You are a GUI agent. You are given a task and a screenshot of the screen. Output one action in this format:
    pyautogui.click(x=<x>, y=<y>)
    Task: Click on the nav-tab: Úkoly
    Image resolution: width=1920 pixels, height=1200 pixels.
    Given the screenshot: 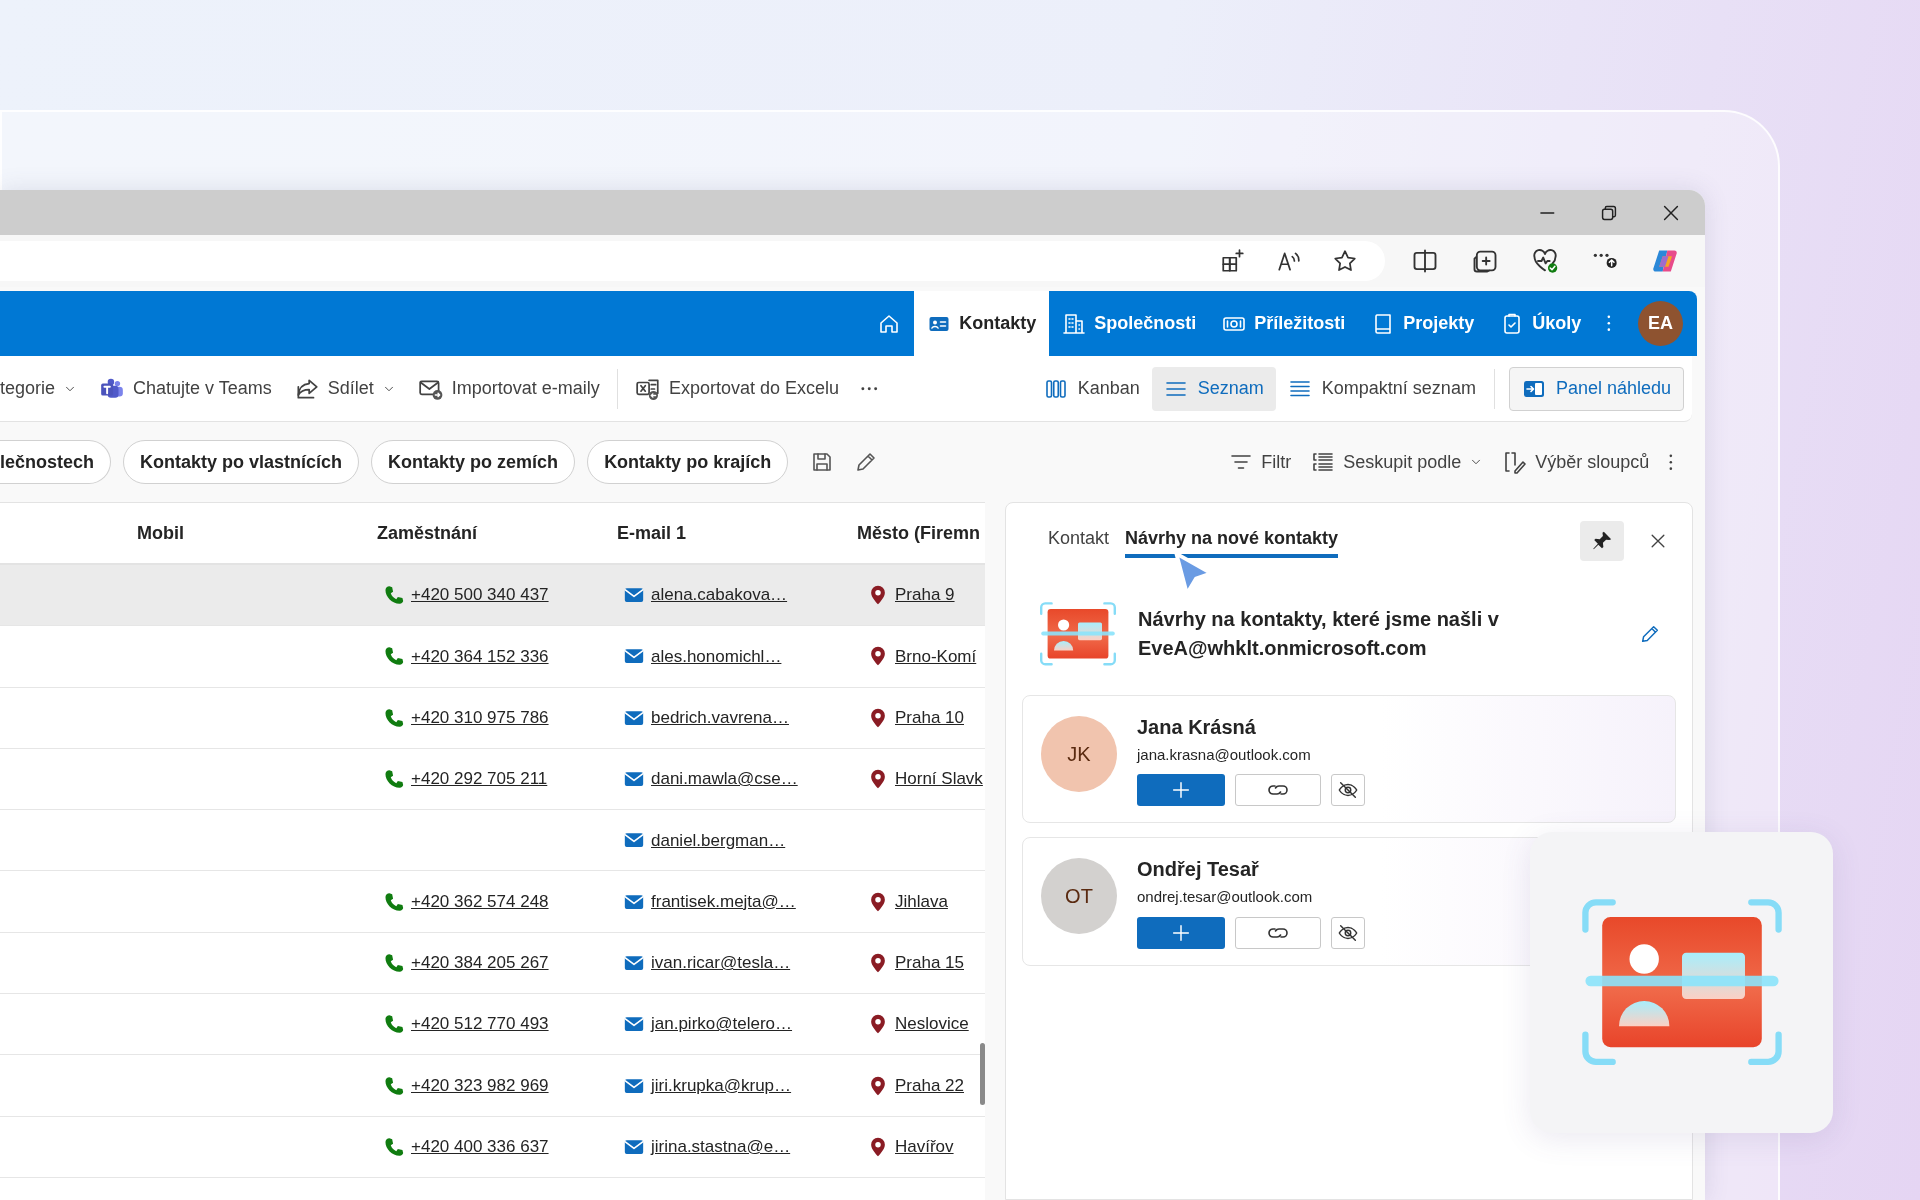 What is the action you would take?
    pyautogui.click(x=1541, y=323)
    